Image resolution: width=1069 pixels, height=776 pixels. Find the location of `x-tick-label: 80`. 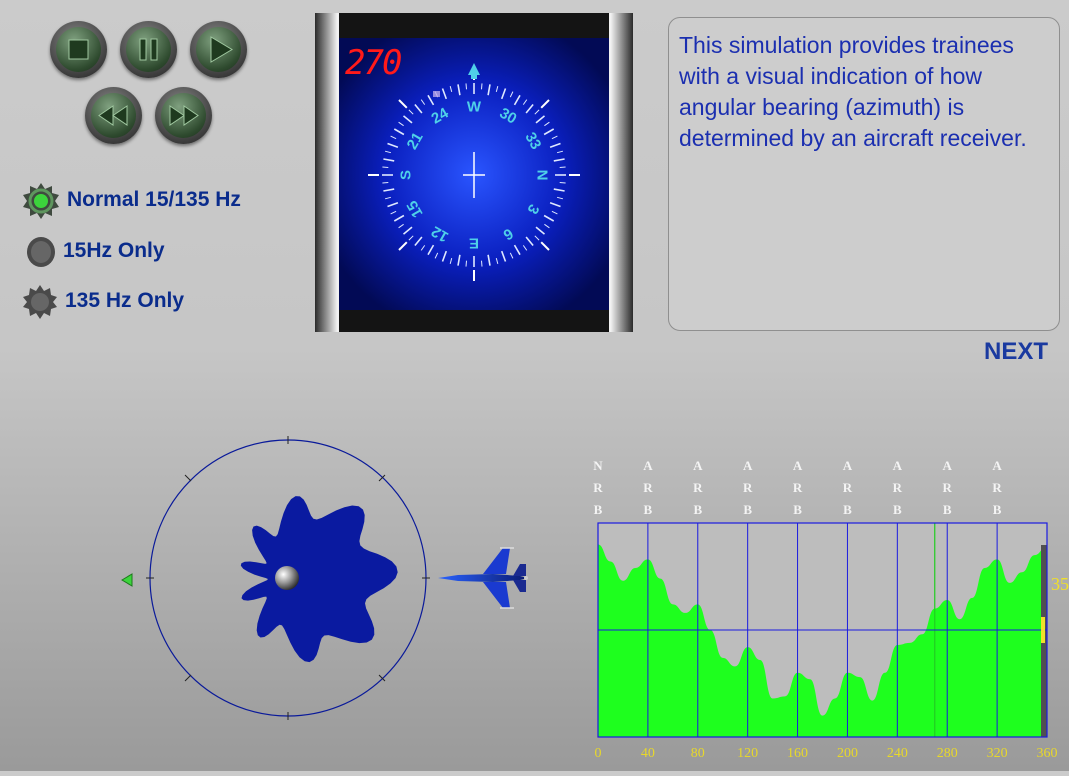

x-tick-label: 80 is located at coordinates (698, 753).